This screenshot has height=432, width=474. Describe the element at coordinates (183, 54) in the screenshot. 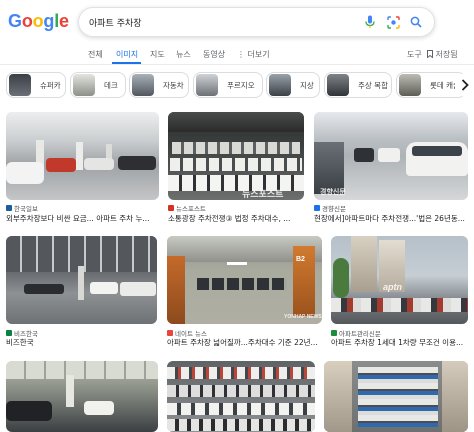

I see `tab-news: 뉴스` at that location.